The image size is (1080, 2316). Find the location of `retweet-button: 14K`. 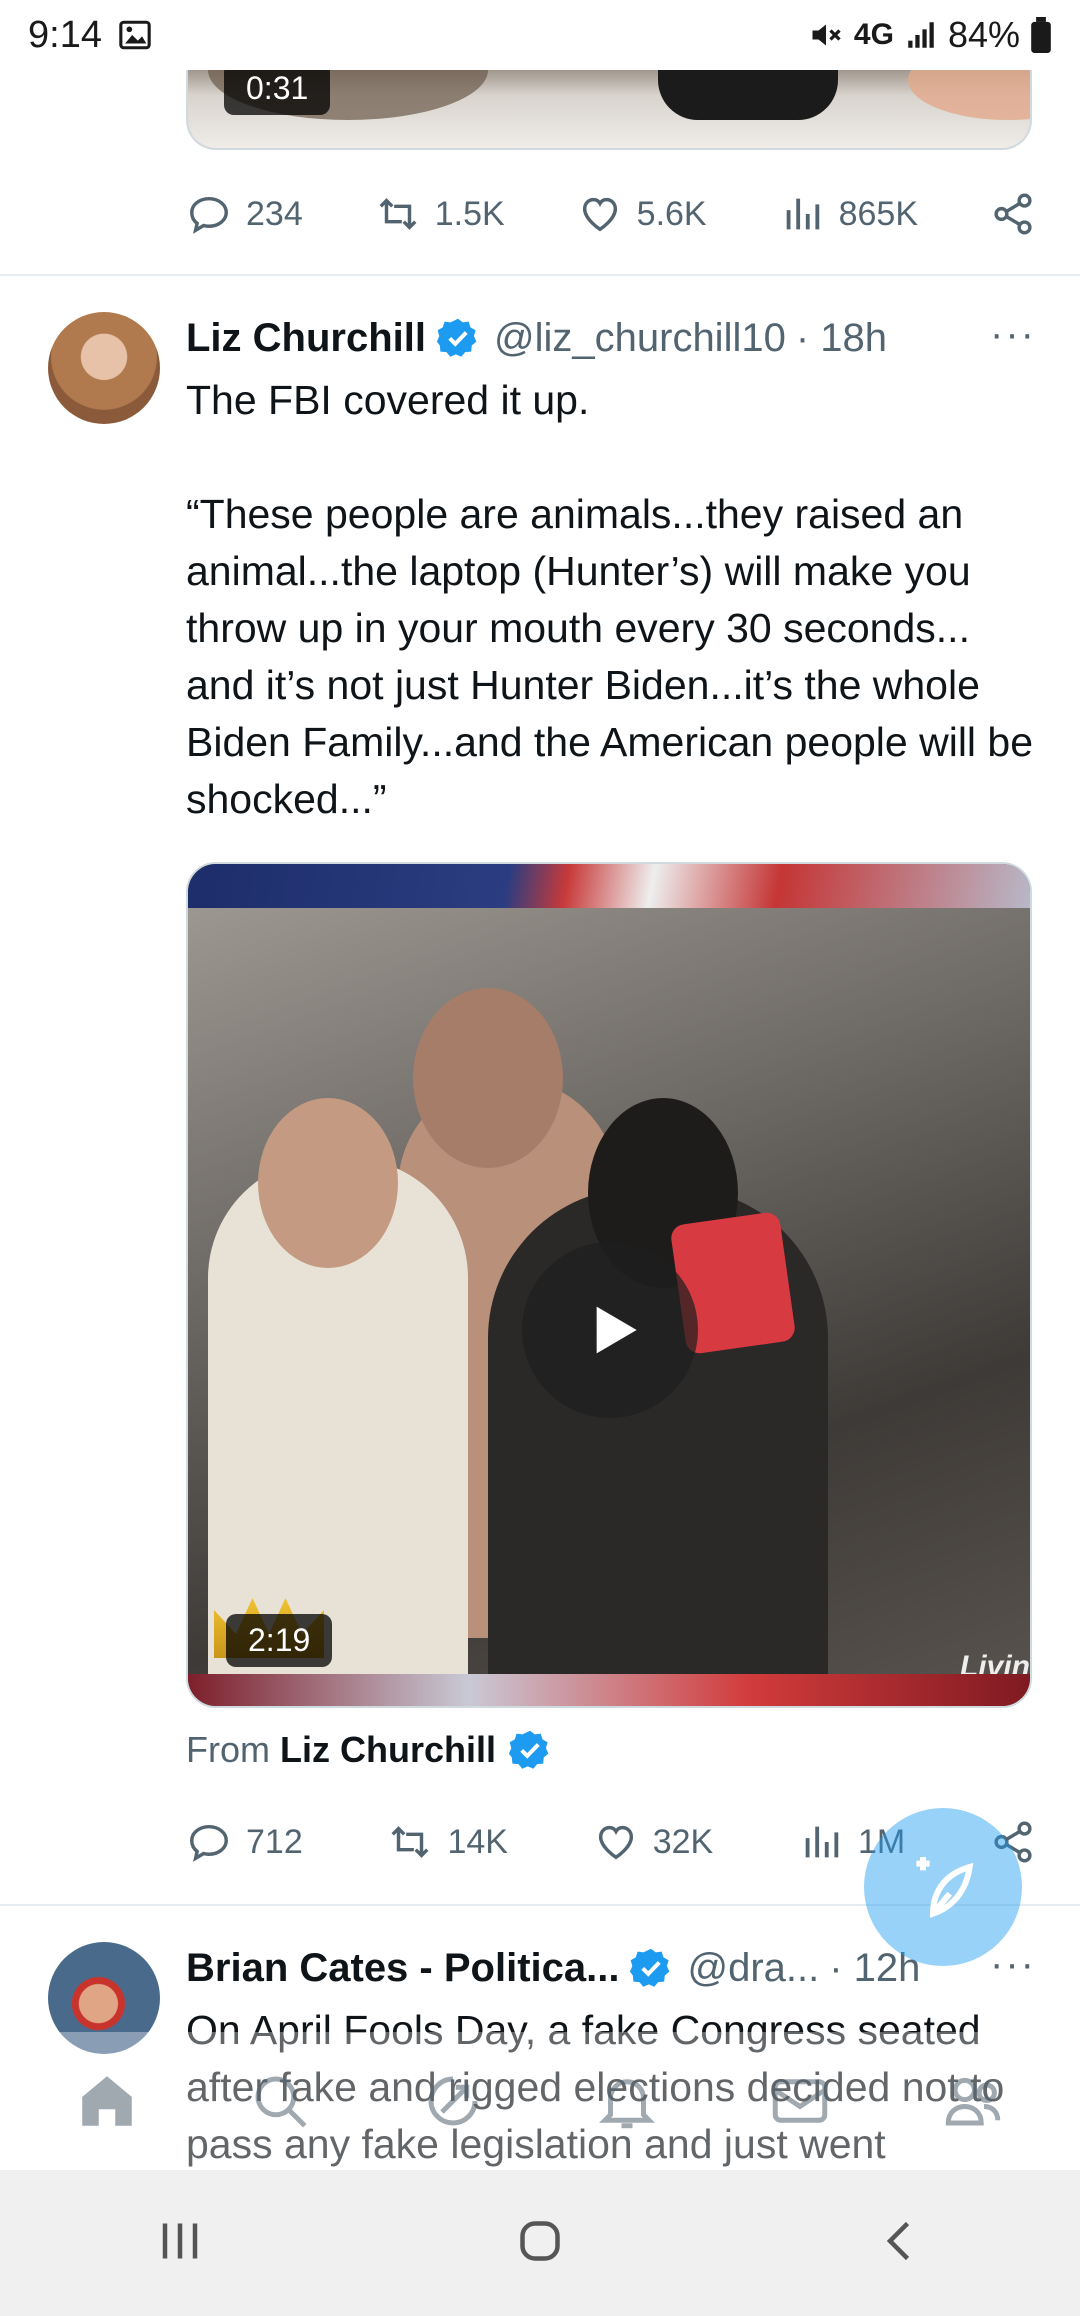

retweet-button: 14K is located at coordinates (447, 1842).